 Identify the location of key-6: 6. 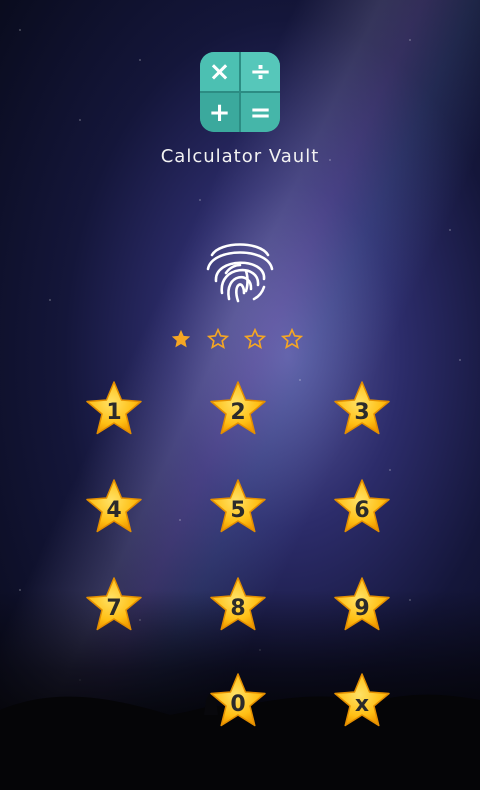
(362, 508).